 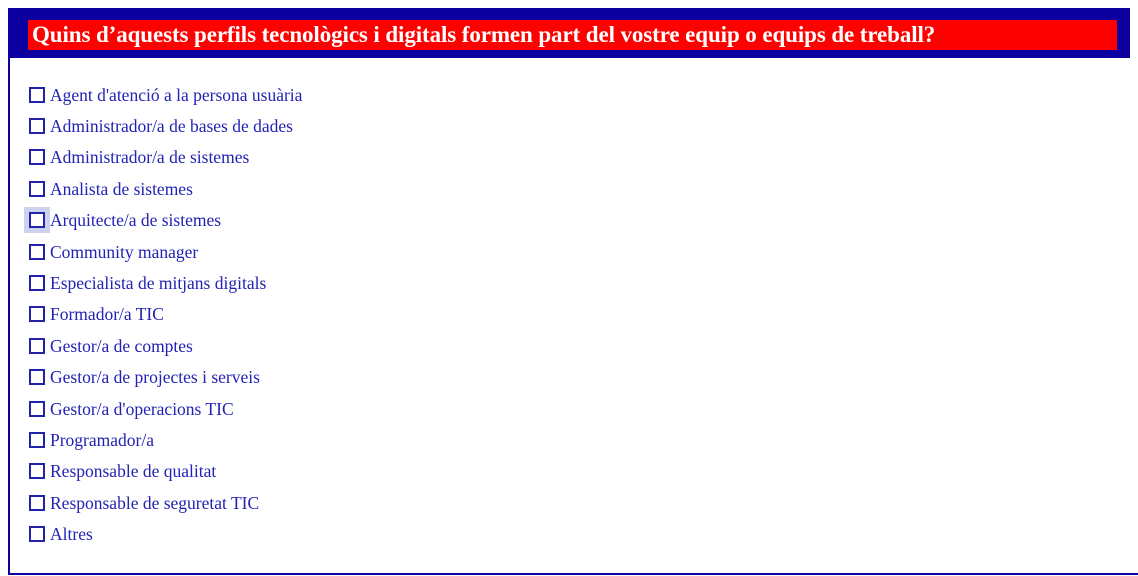 I want to click on checkbox-option-label: Community manager, so click(x=124, y=252).